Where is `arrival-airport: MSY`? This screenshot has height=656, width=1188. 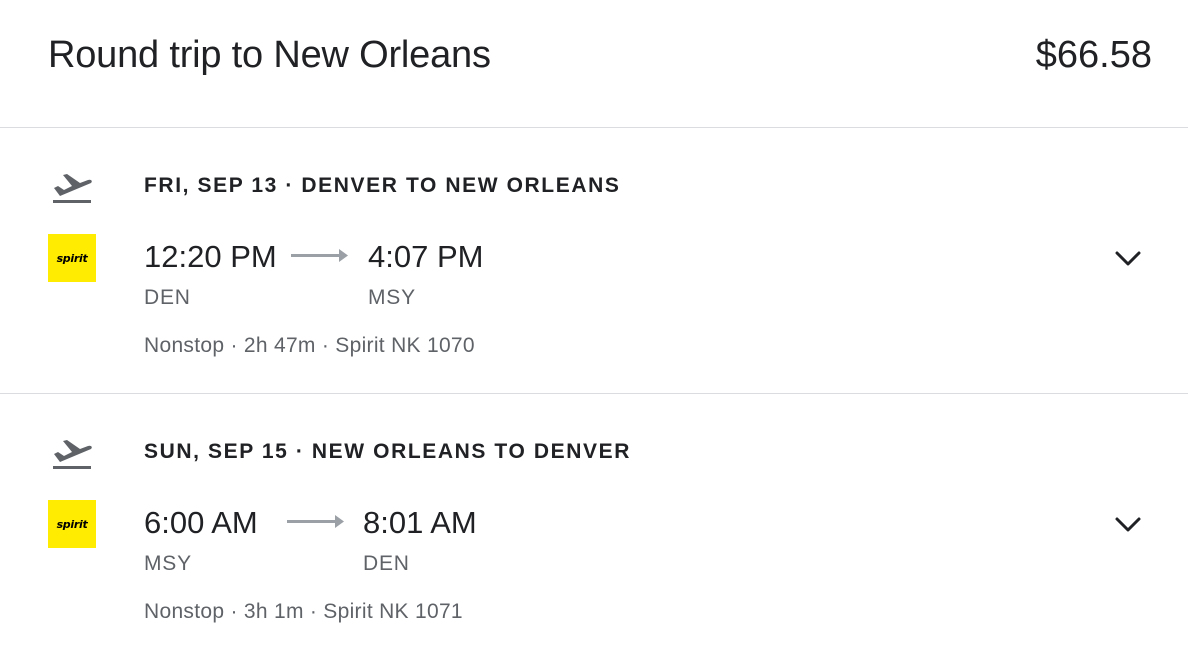
arrival-airport: MSY is located at coordinates (392, 297).